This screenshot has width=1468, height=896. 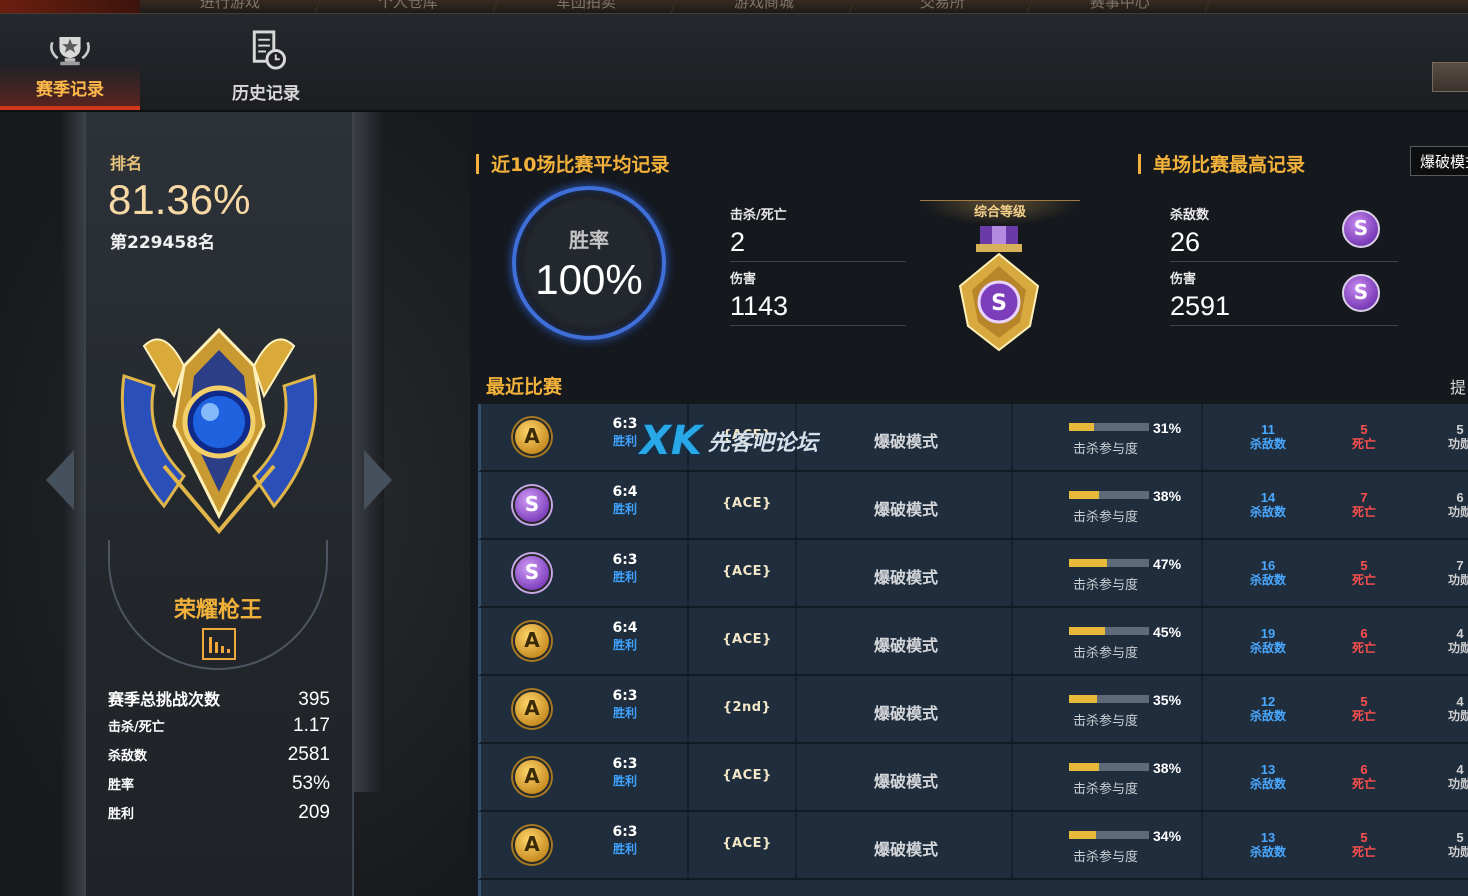 I want to click on panel-toggle-button, so click(x=1450, y=77).